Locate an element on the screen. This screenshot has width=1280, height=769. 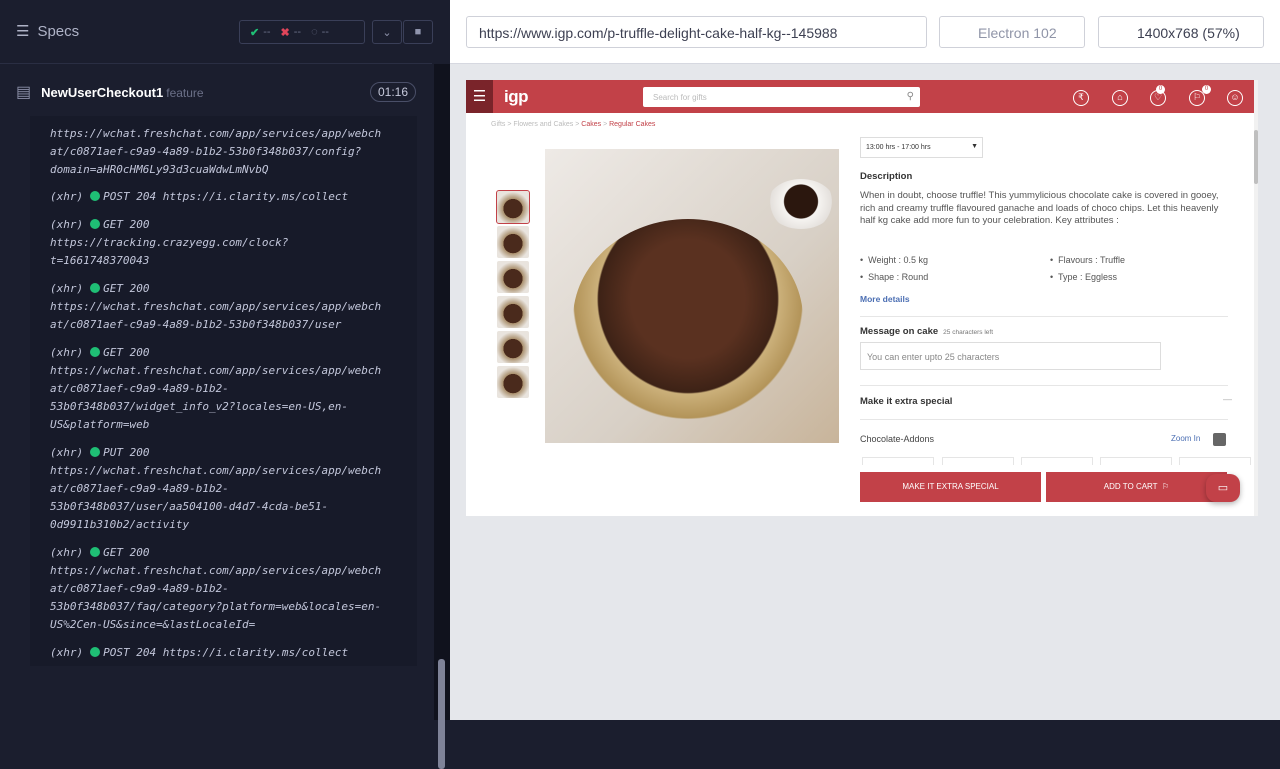
cart-icon: ⚐ is located at coordinates (1166, 486).